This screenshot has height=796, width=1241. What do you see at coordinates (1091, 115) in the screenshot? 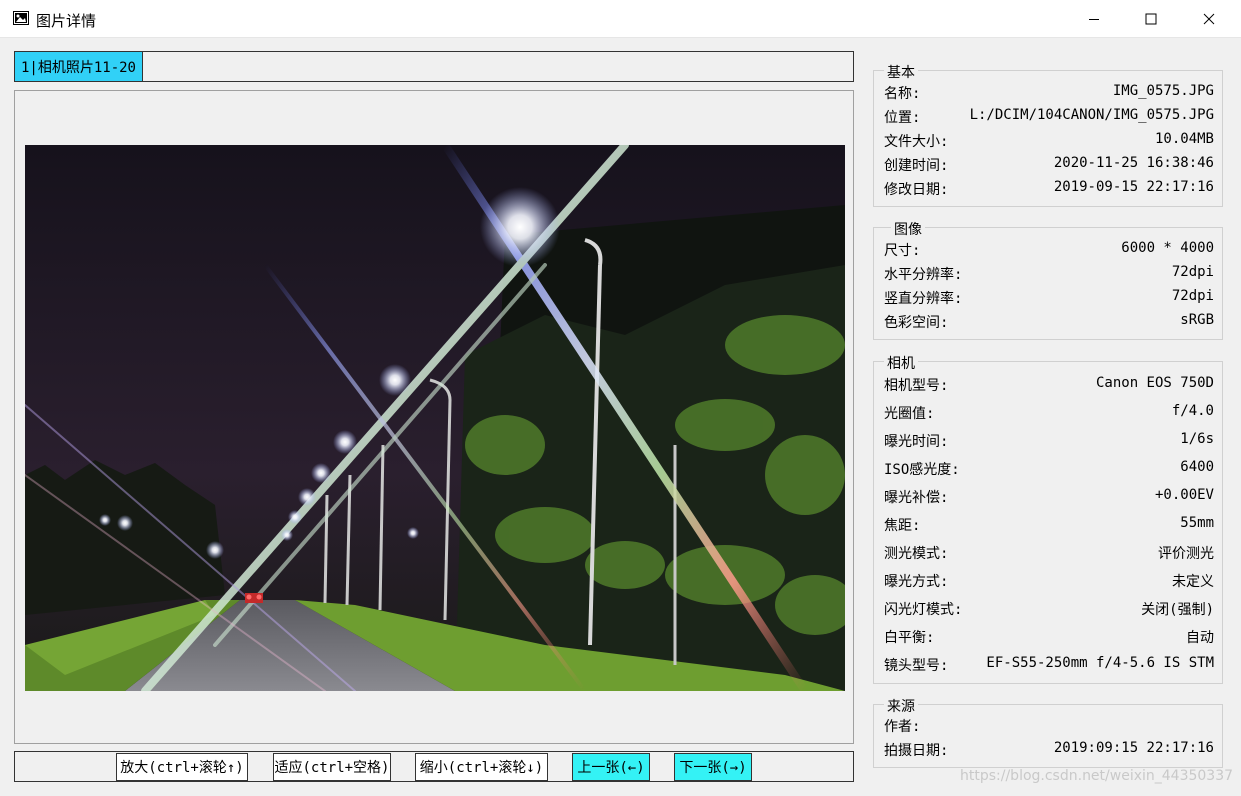
I see `info-value: L:/DCIM/104CANON/IMG_0575.JPG` at bounding box center [1091, 115].